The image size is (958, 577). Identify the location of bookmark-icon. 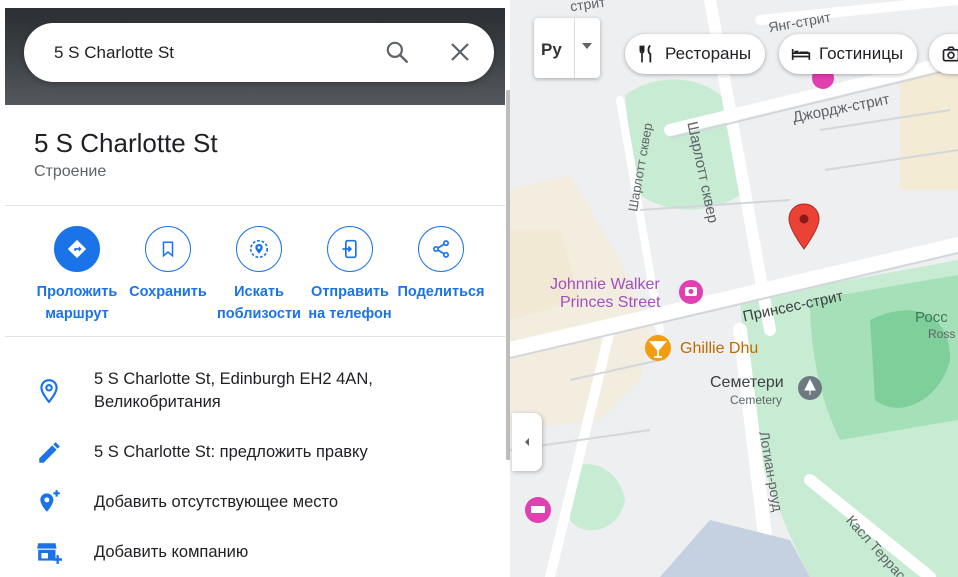
(168, 249).